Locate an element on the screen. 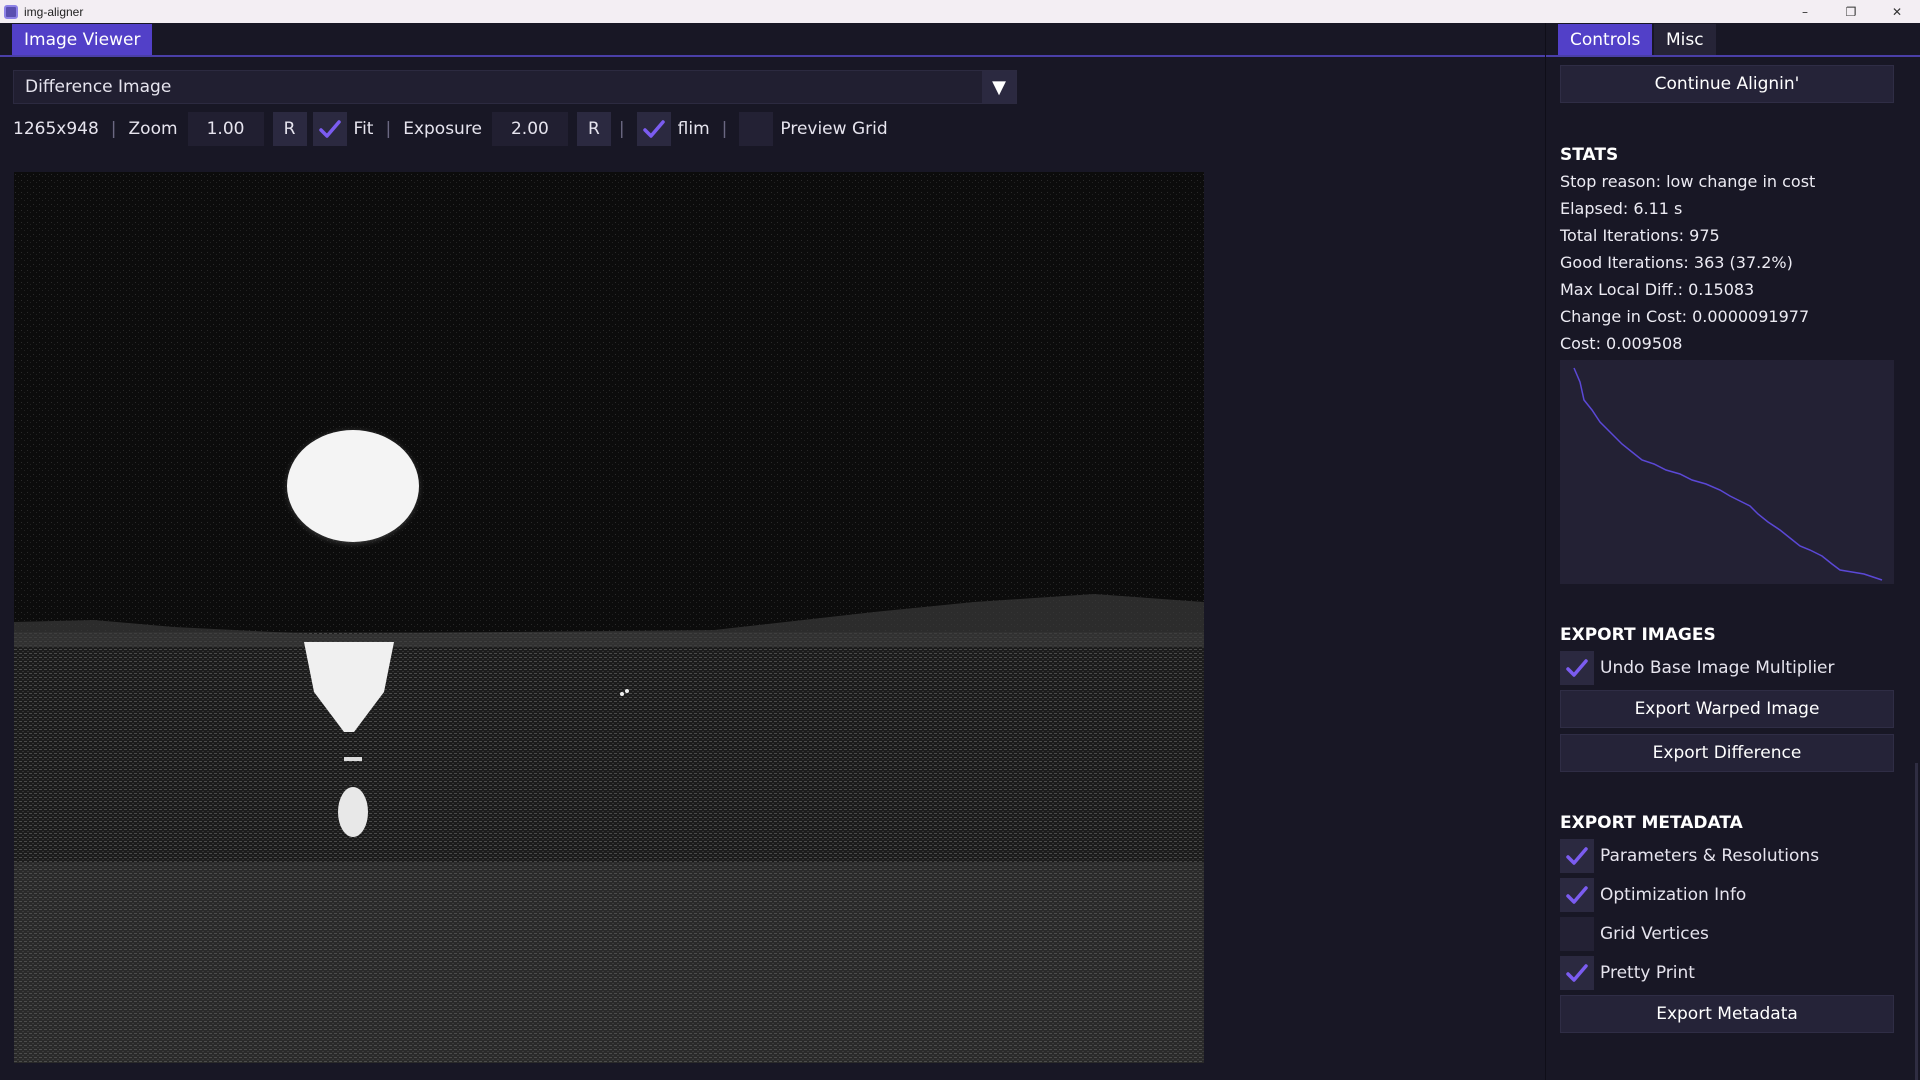 Image resolution: width=1920 pixels, height=1080 pixels. tab-misc: Misc is located at coordinates (1685, 39).